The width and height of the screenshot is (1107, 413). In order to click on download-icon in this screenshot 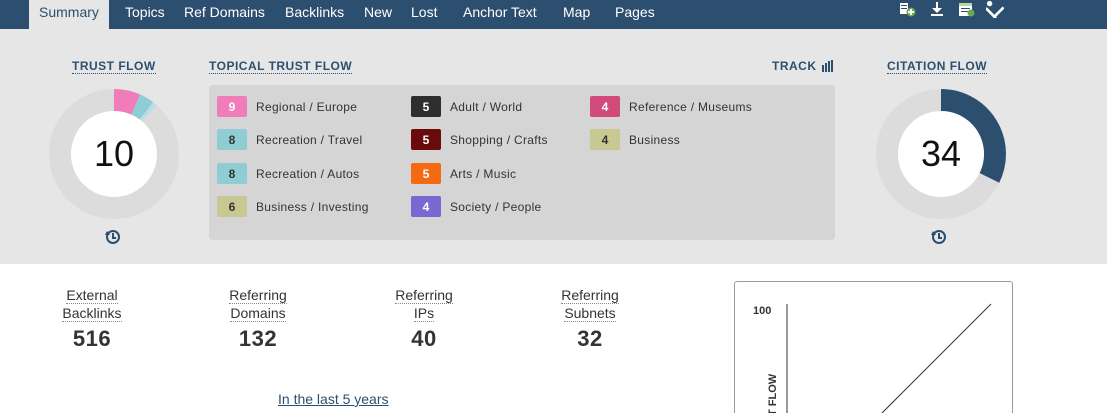, I will do `click(937, 9)`.